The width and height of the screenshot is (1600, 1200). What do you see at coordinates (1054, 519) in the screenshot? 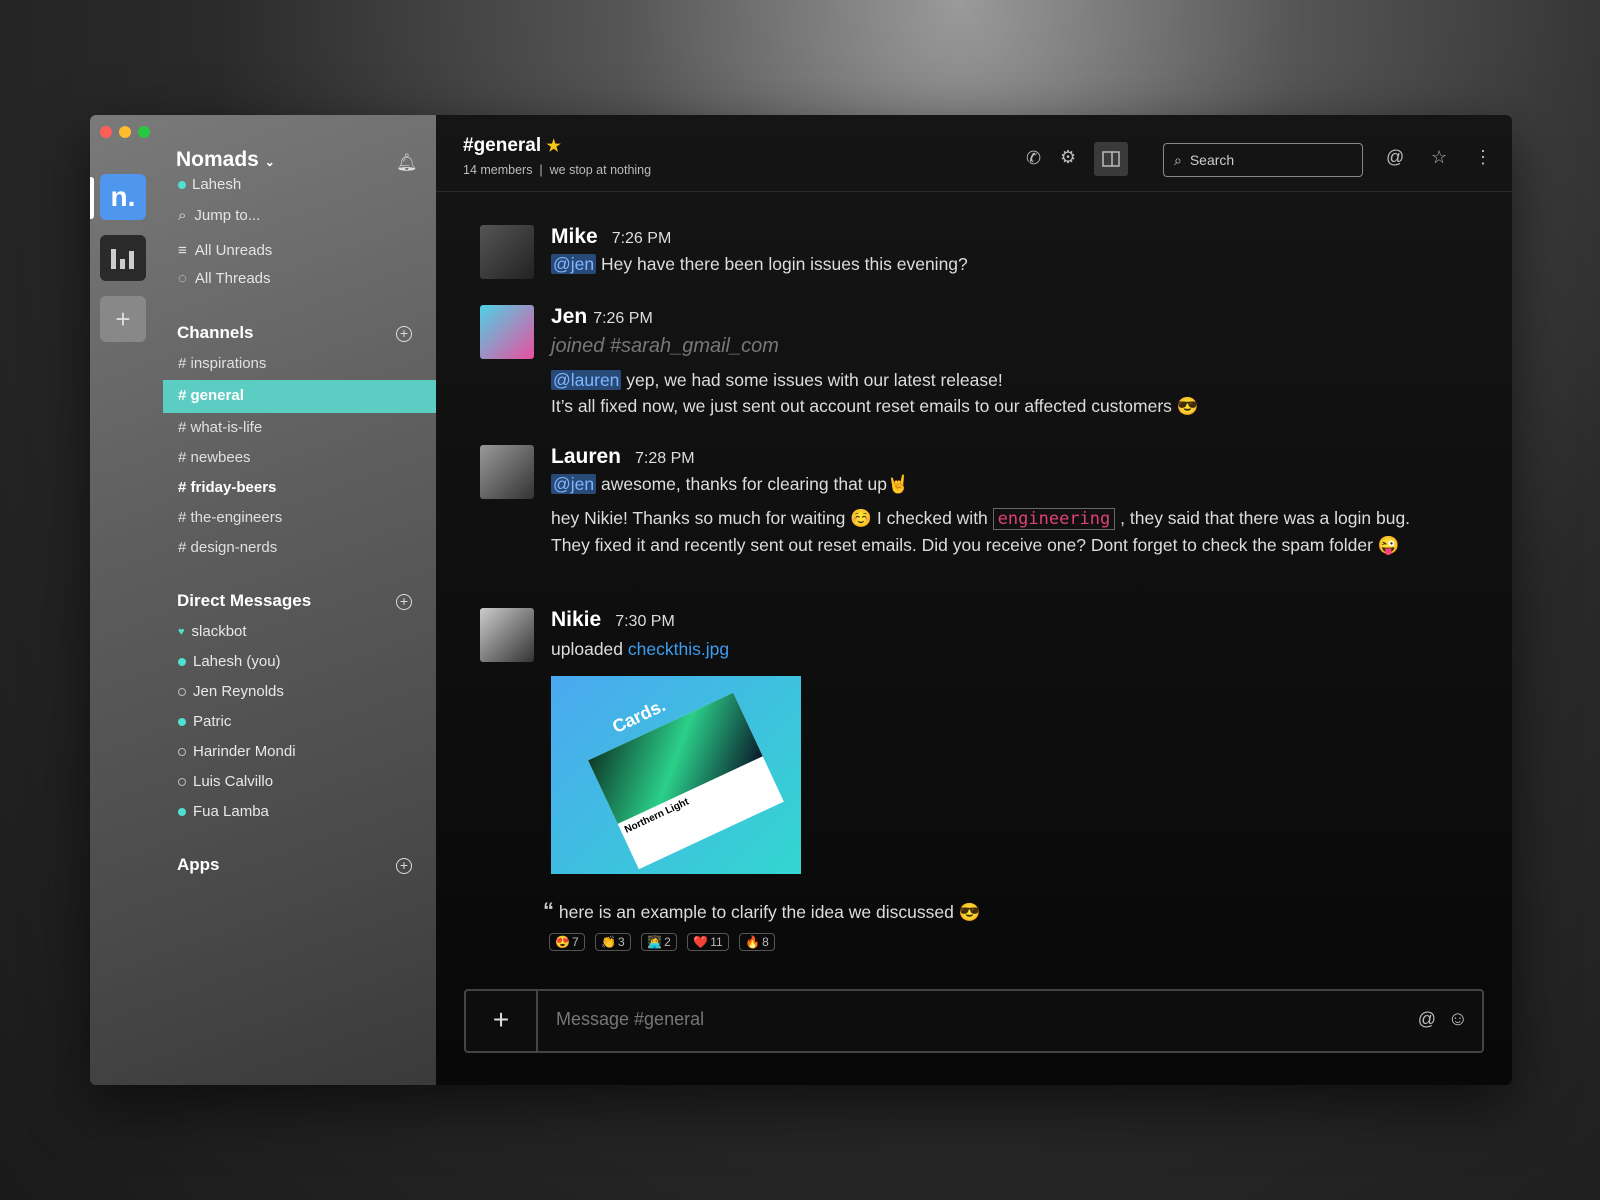
I see `inline-code: engineering` at bounding box center [1054, 519].